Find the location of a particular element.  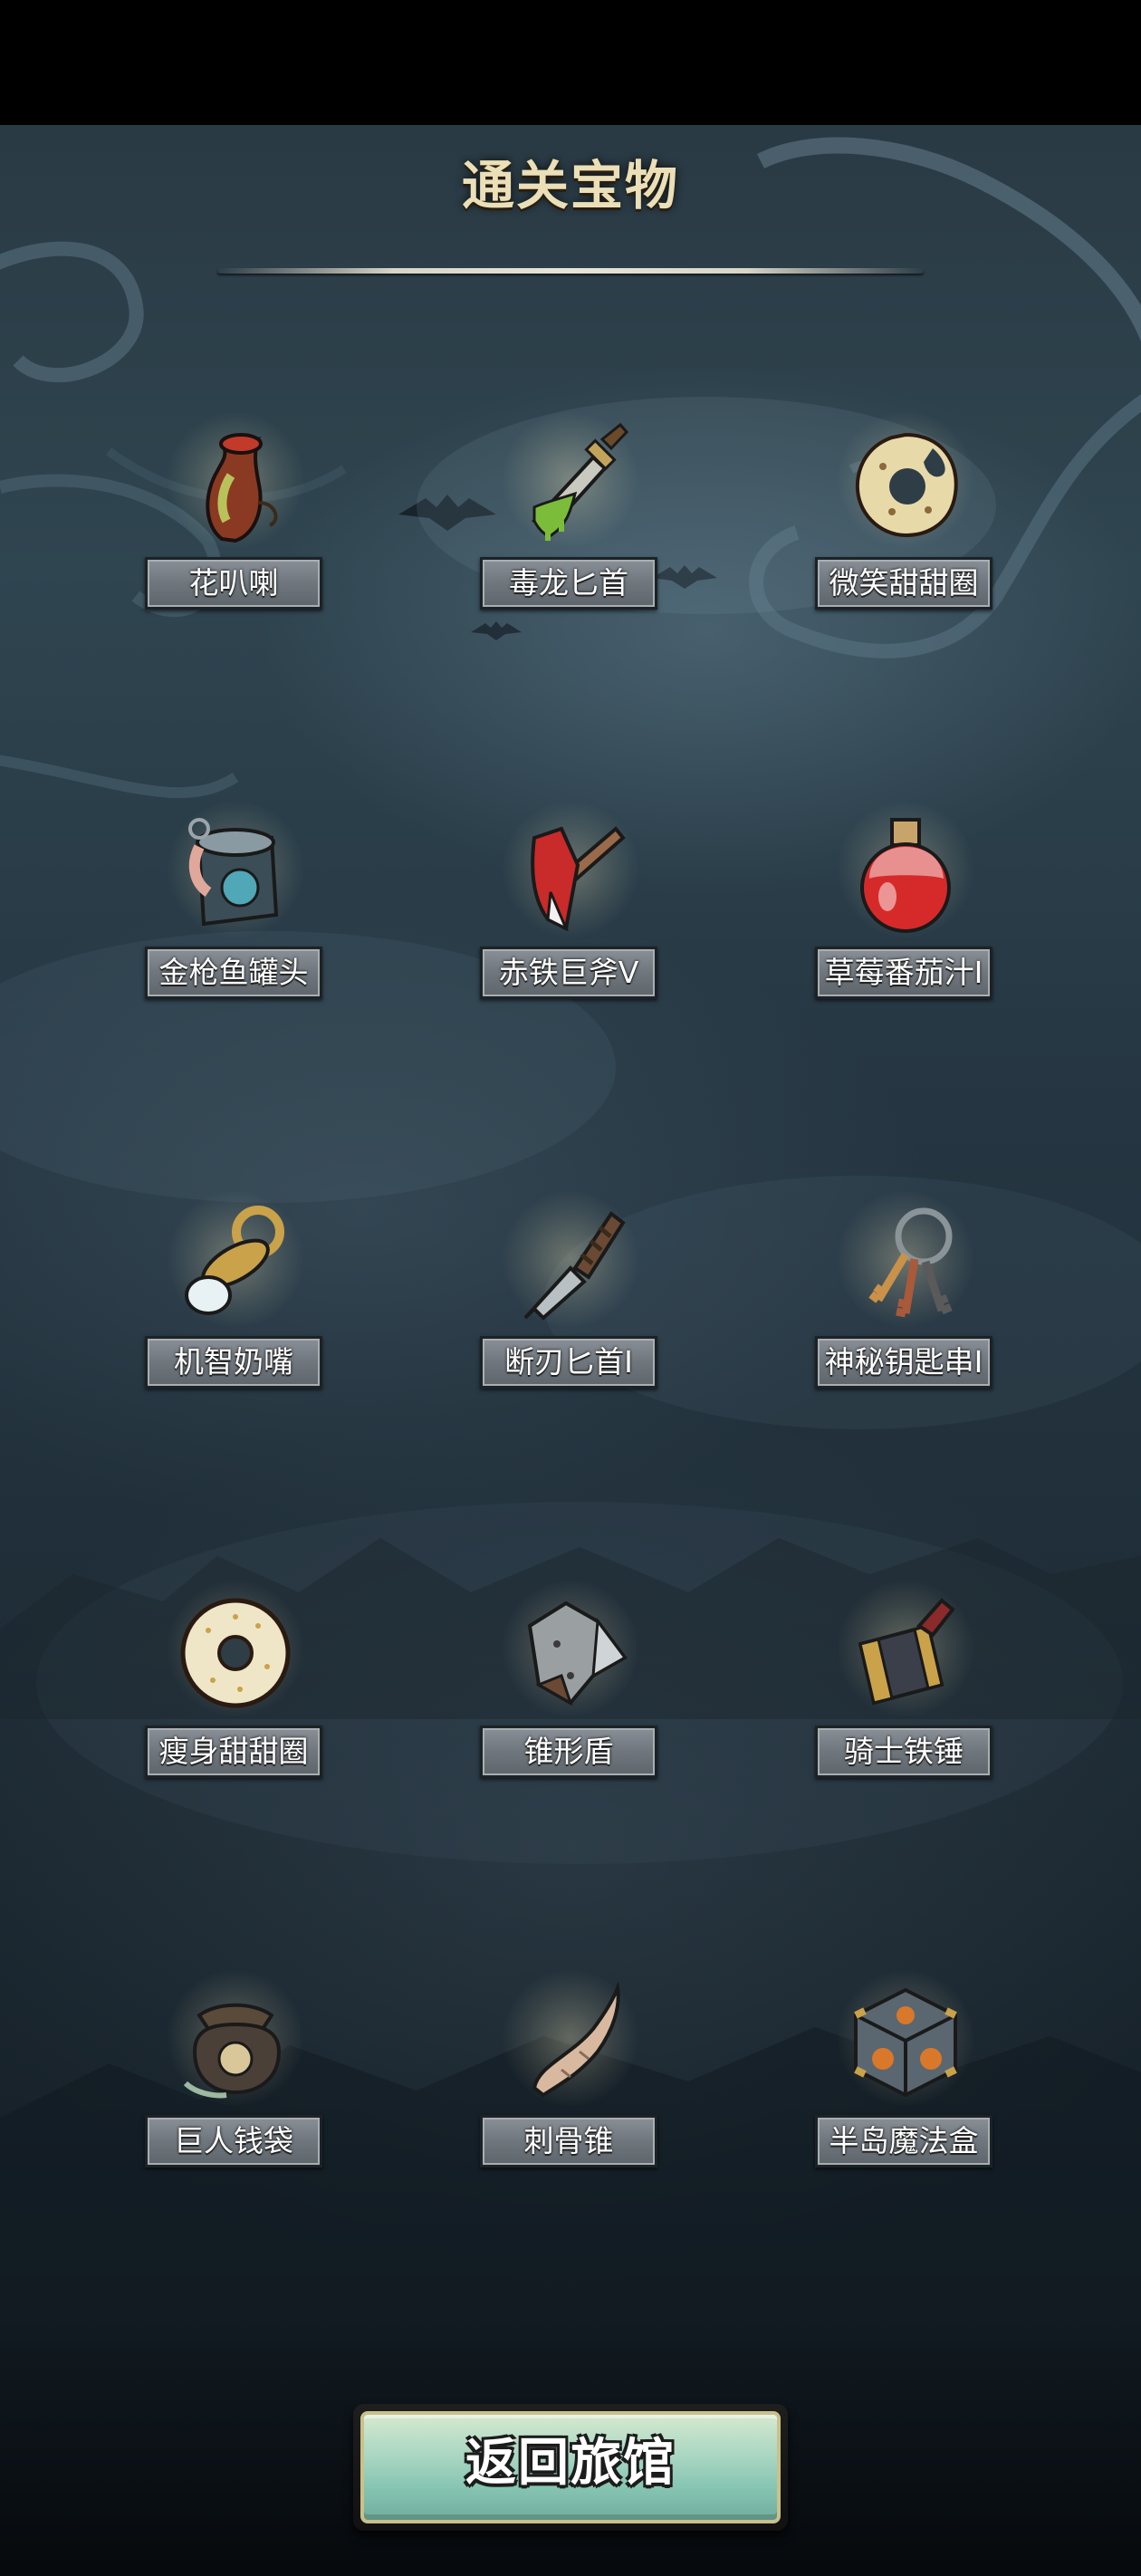

treasure-item: 断刃匕首I is located at coordinates (570, 1309).